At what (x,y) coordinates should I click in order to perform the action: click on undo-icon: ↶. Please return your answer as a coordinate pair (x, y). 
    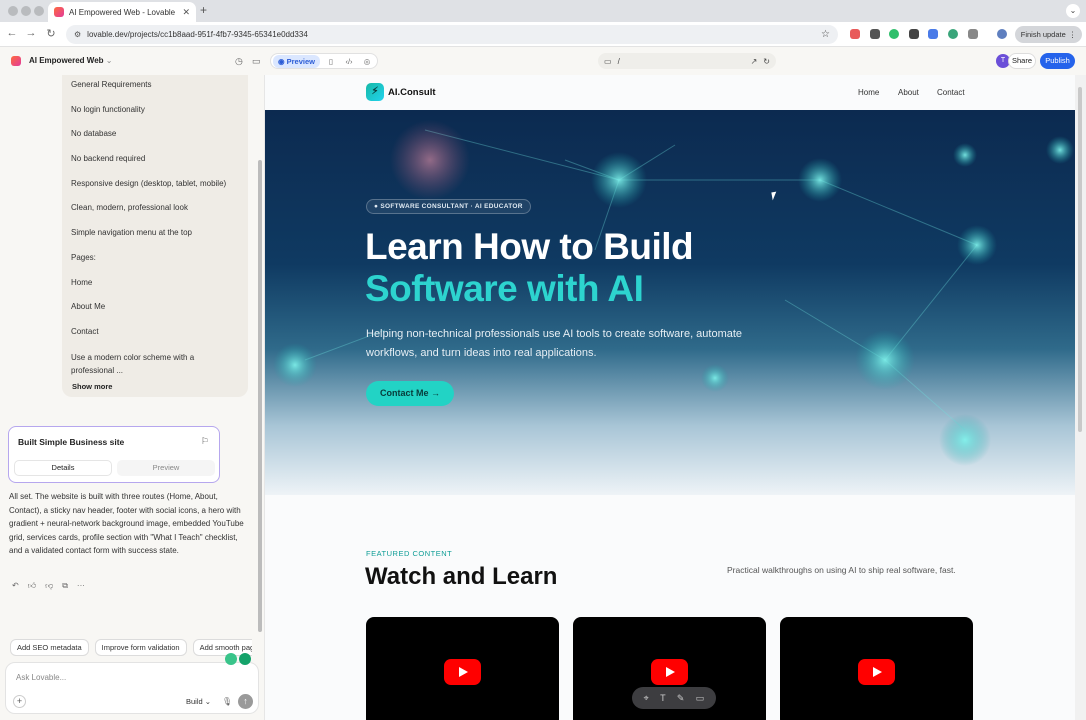
    Looking at the image, I should click on (15, 586).